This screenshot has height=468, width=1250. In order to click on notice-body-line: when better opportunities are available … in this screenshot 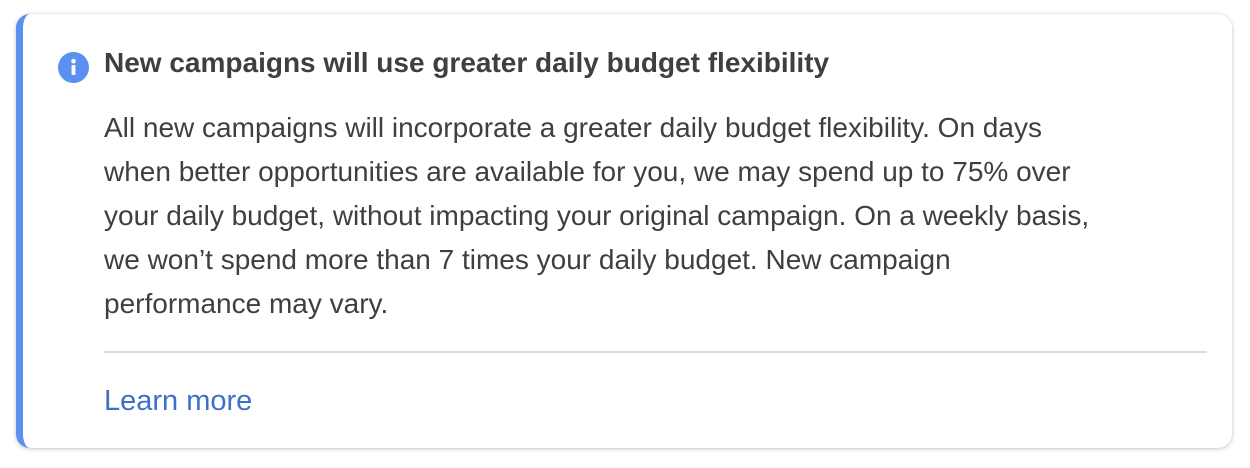, I will do `click(587, 171)`.